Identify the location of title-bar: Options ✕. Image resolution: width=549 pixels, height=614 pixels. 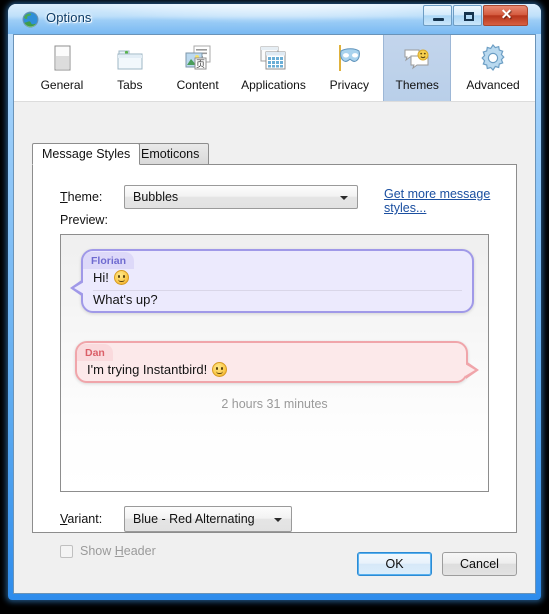
(274, 19).